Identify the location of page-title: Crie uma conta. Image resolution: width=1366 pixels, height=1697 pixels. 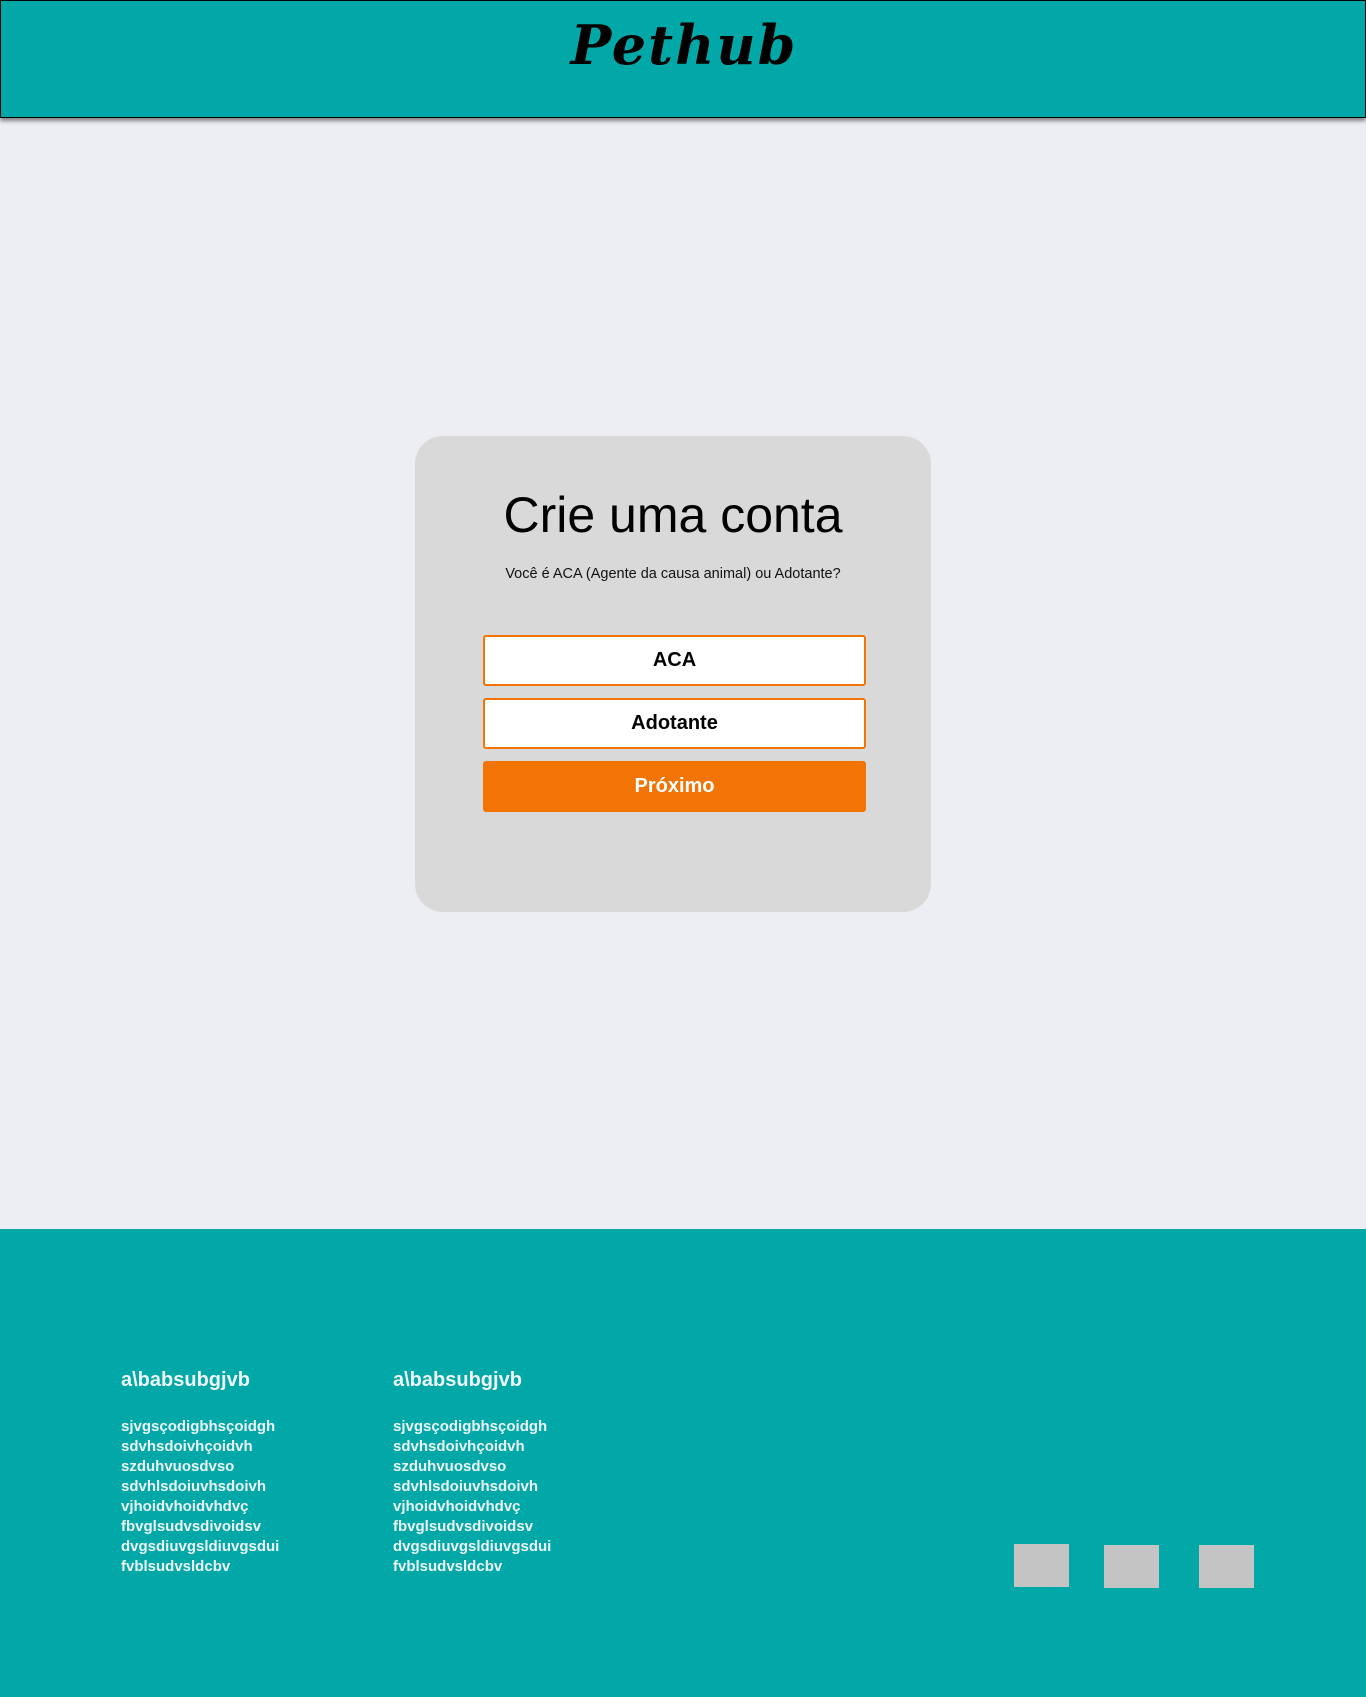
(673, 515).